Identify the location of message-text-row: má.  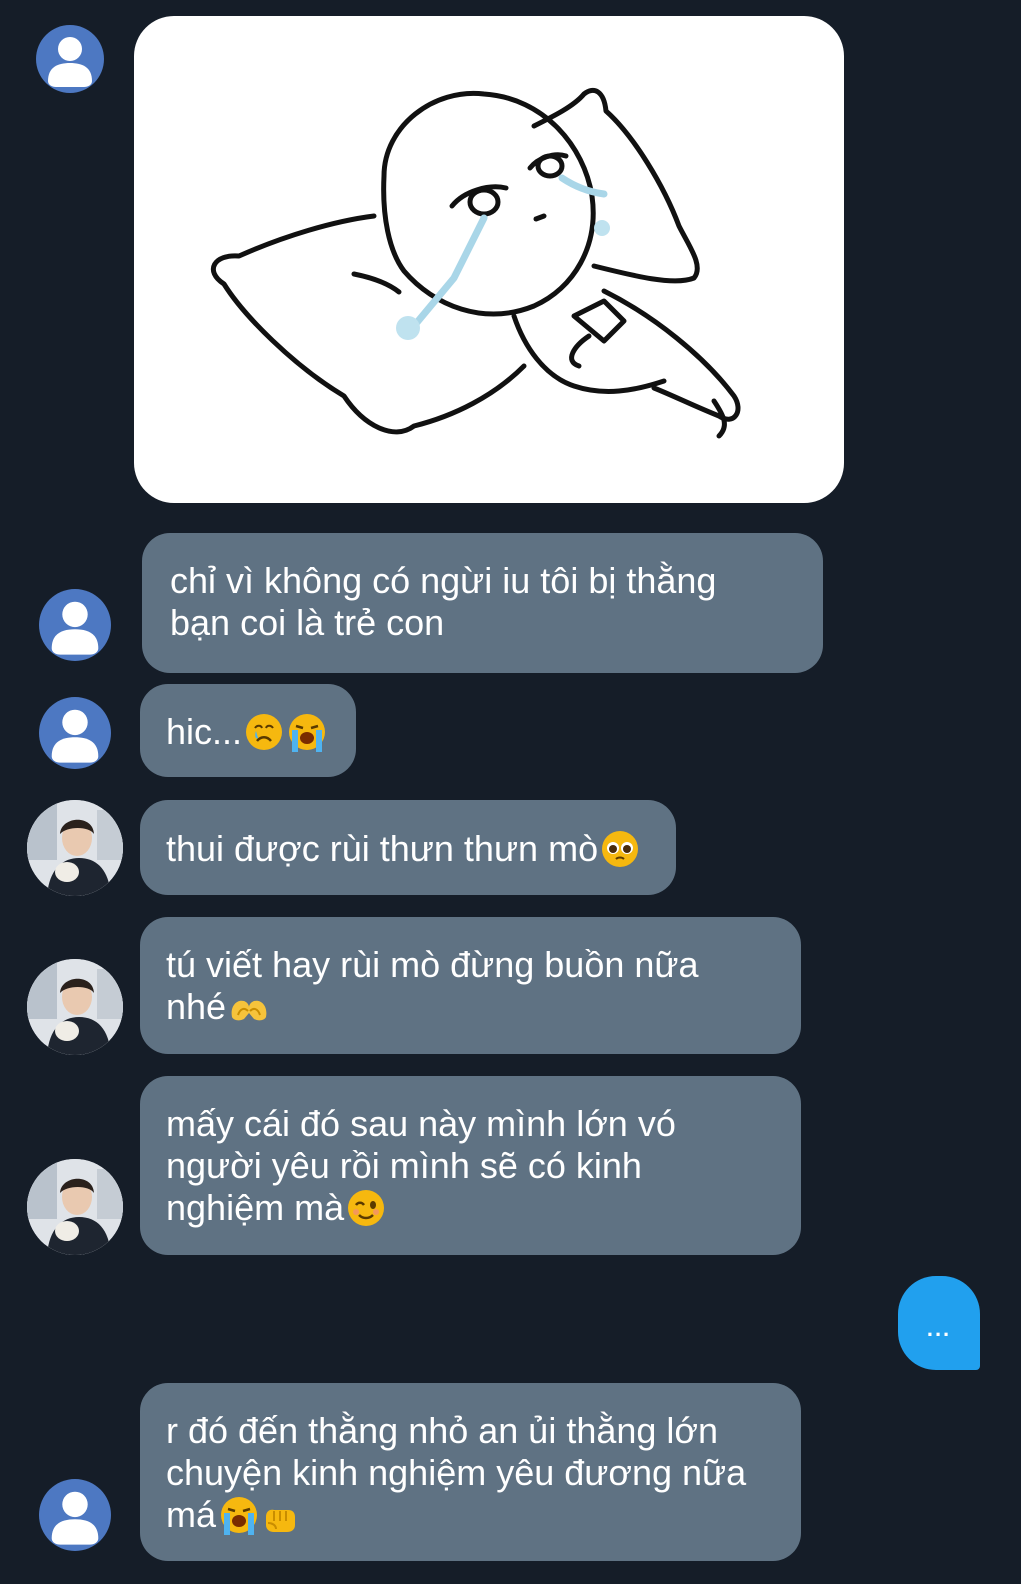
(470, 1515).